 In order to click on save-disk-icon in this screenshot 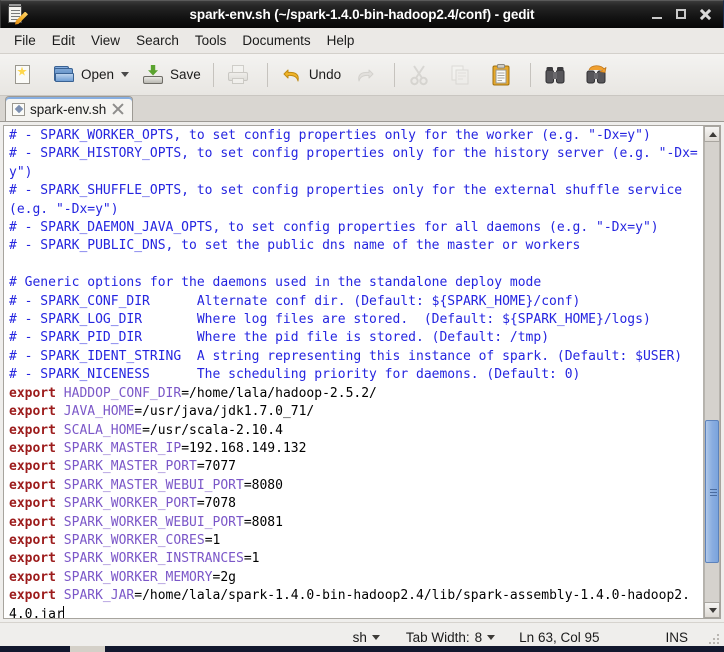, I will do `click(153, 75)`.